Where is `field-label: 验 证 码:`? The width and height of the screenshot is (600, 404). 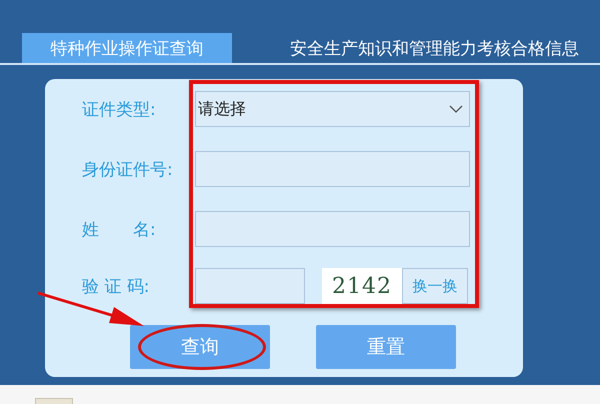 field-label: 验 证 码: is located at coordinates (116, 287).